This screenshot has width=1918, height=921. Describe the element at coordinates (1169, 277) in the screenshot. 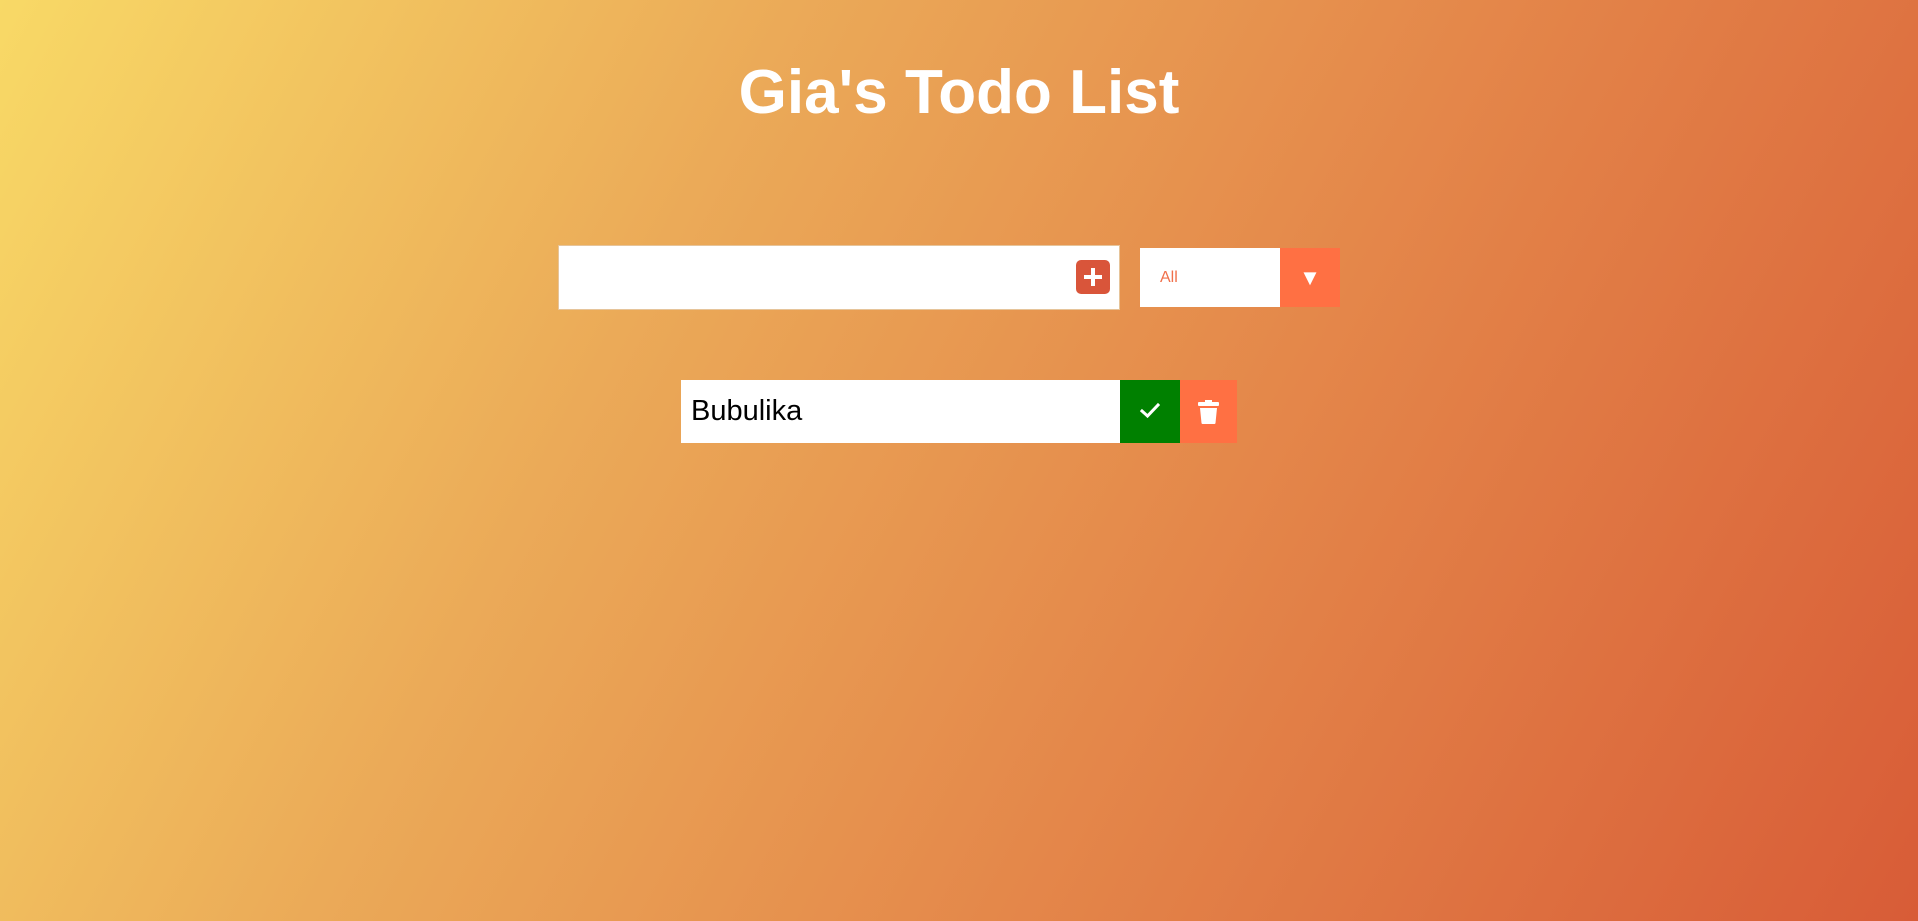

I see `filter-selected-value: All` at that location.